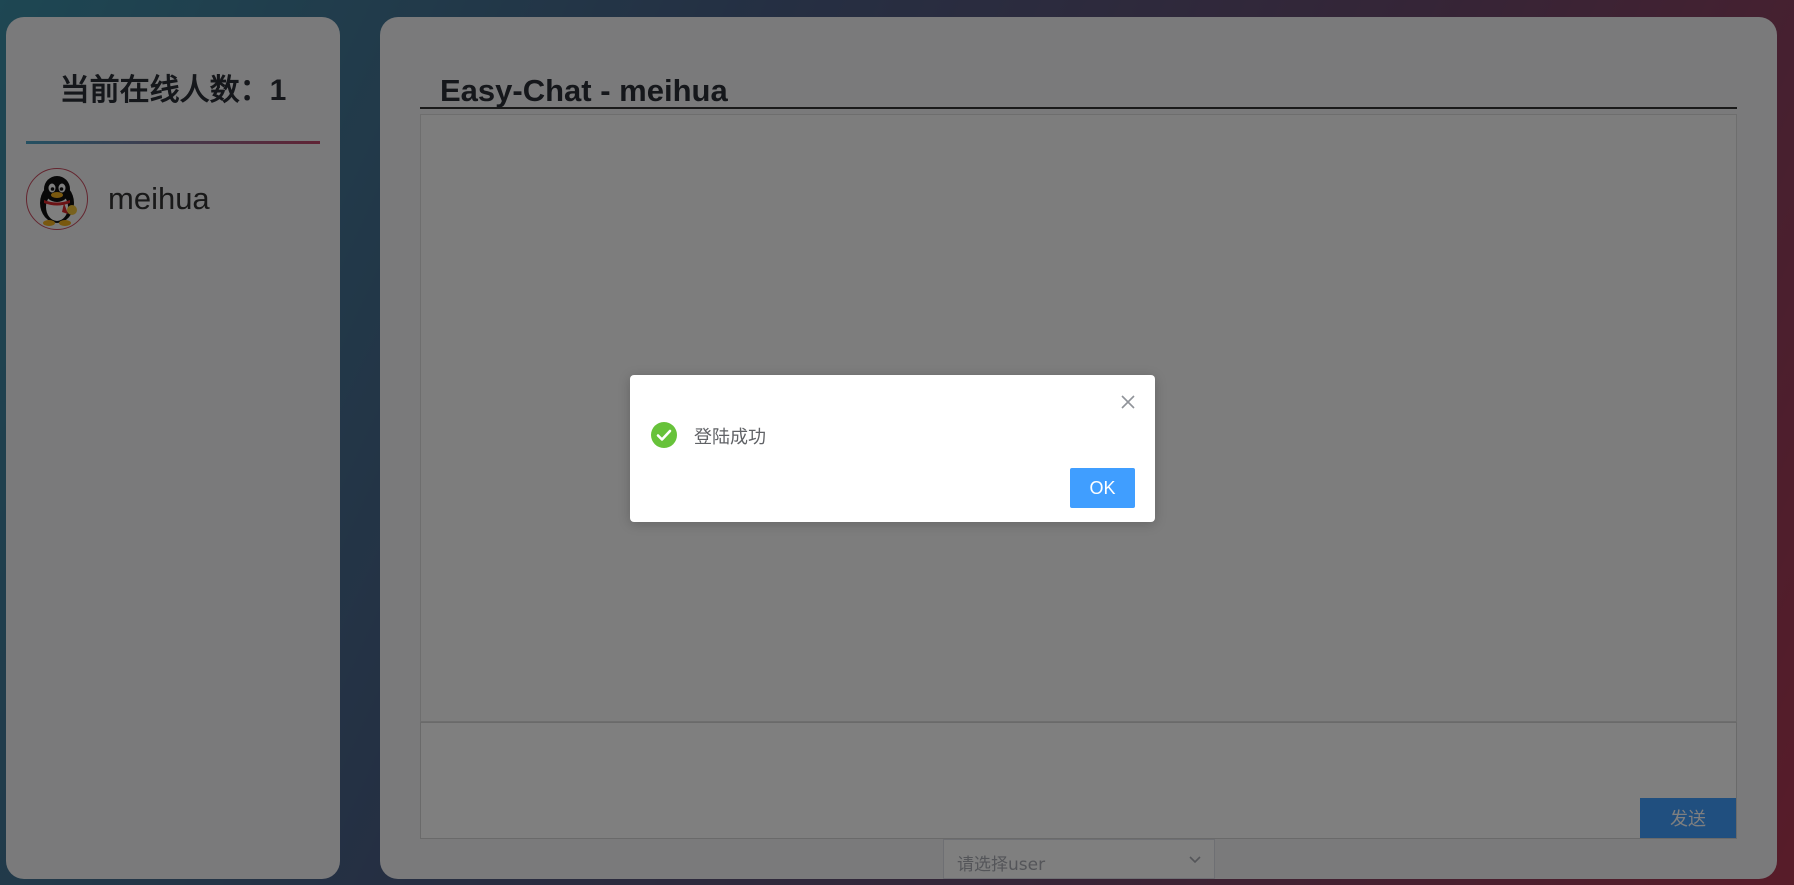 The height and width of the screenshot is (885, 1794). I want to click on close-icon, so click(1128, 402).